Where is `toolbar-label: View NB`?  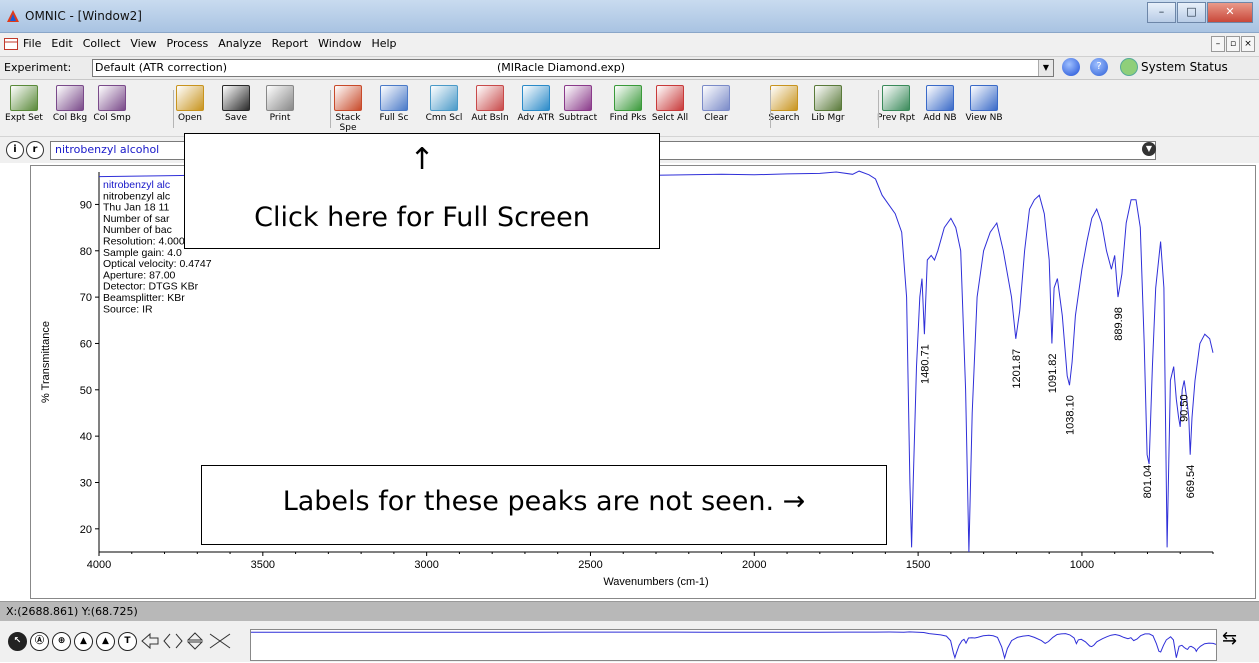
toolbar-label: View NB is located at coordinates (984, 118).